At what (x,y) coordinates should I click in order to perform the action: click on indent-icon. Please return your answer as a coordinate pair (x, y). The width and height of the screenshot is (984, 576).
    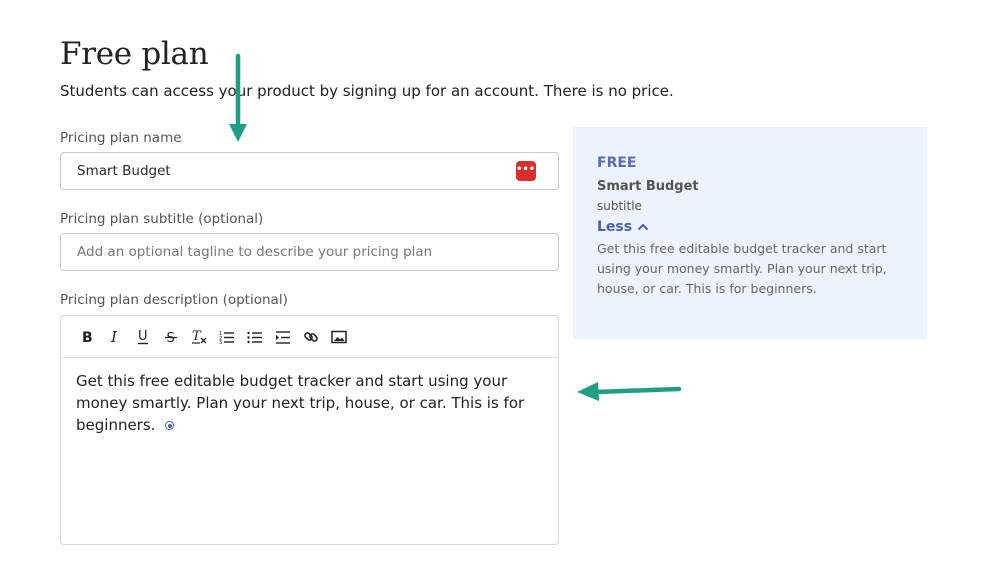
    Looking at the image, I should click on (283, 337).